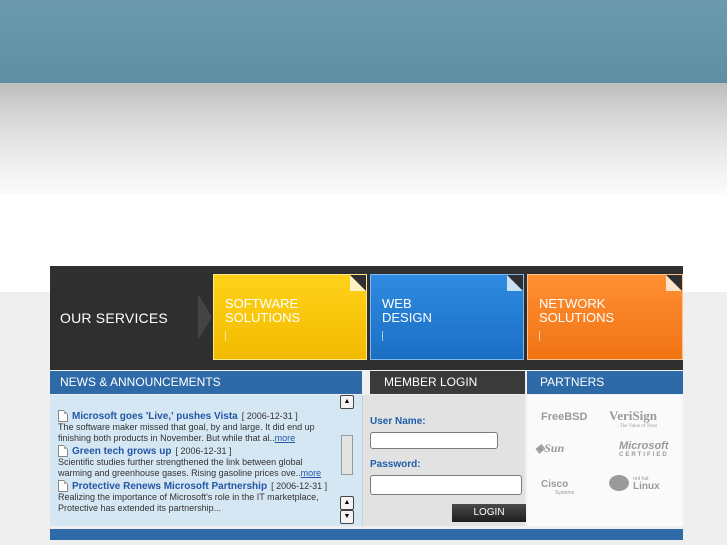 The image size is (727, 545). What do you see at coordinates (564, 417) in the screenshot?
I see `freebsd-logo: FreeBSD` at bounding box center [564, 417].